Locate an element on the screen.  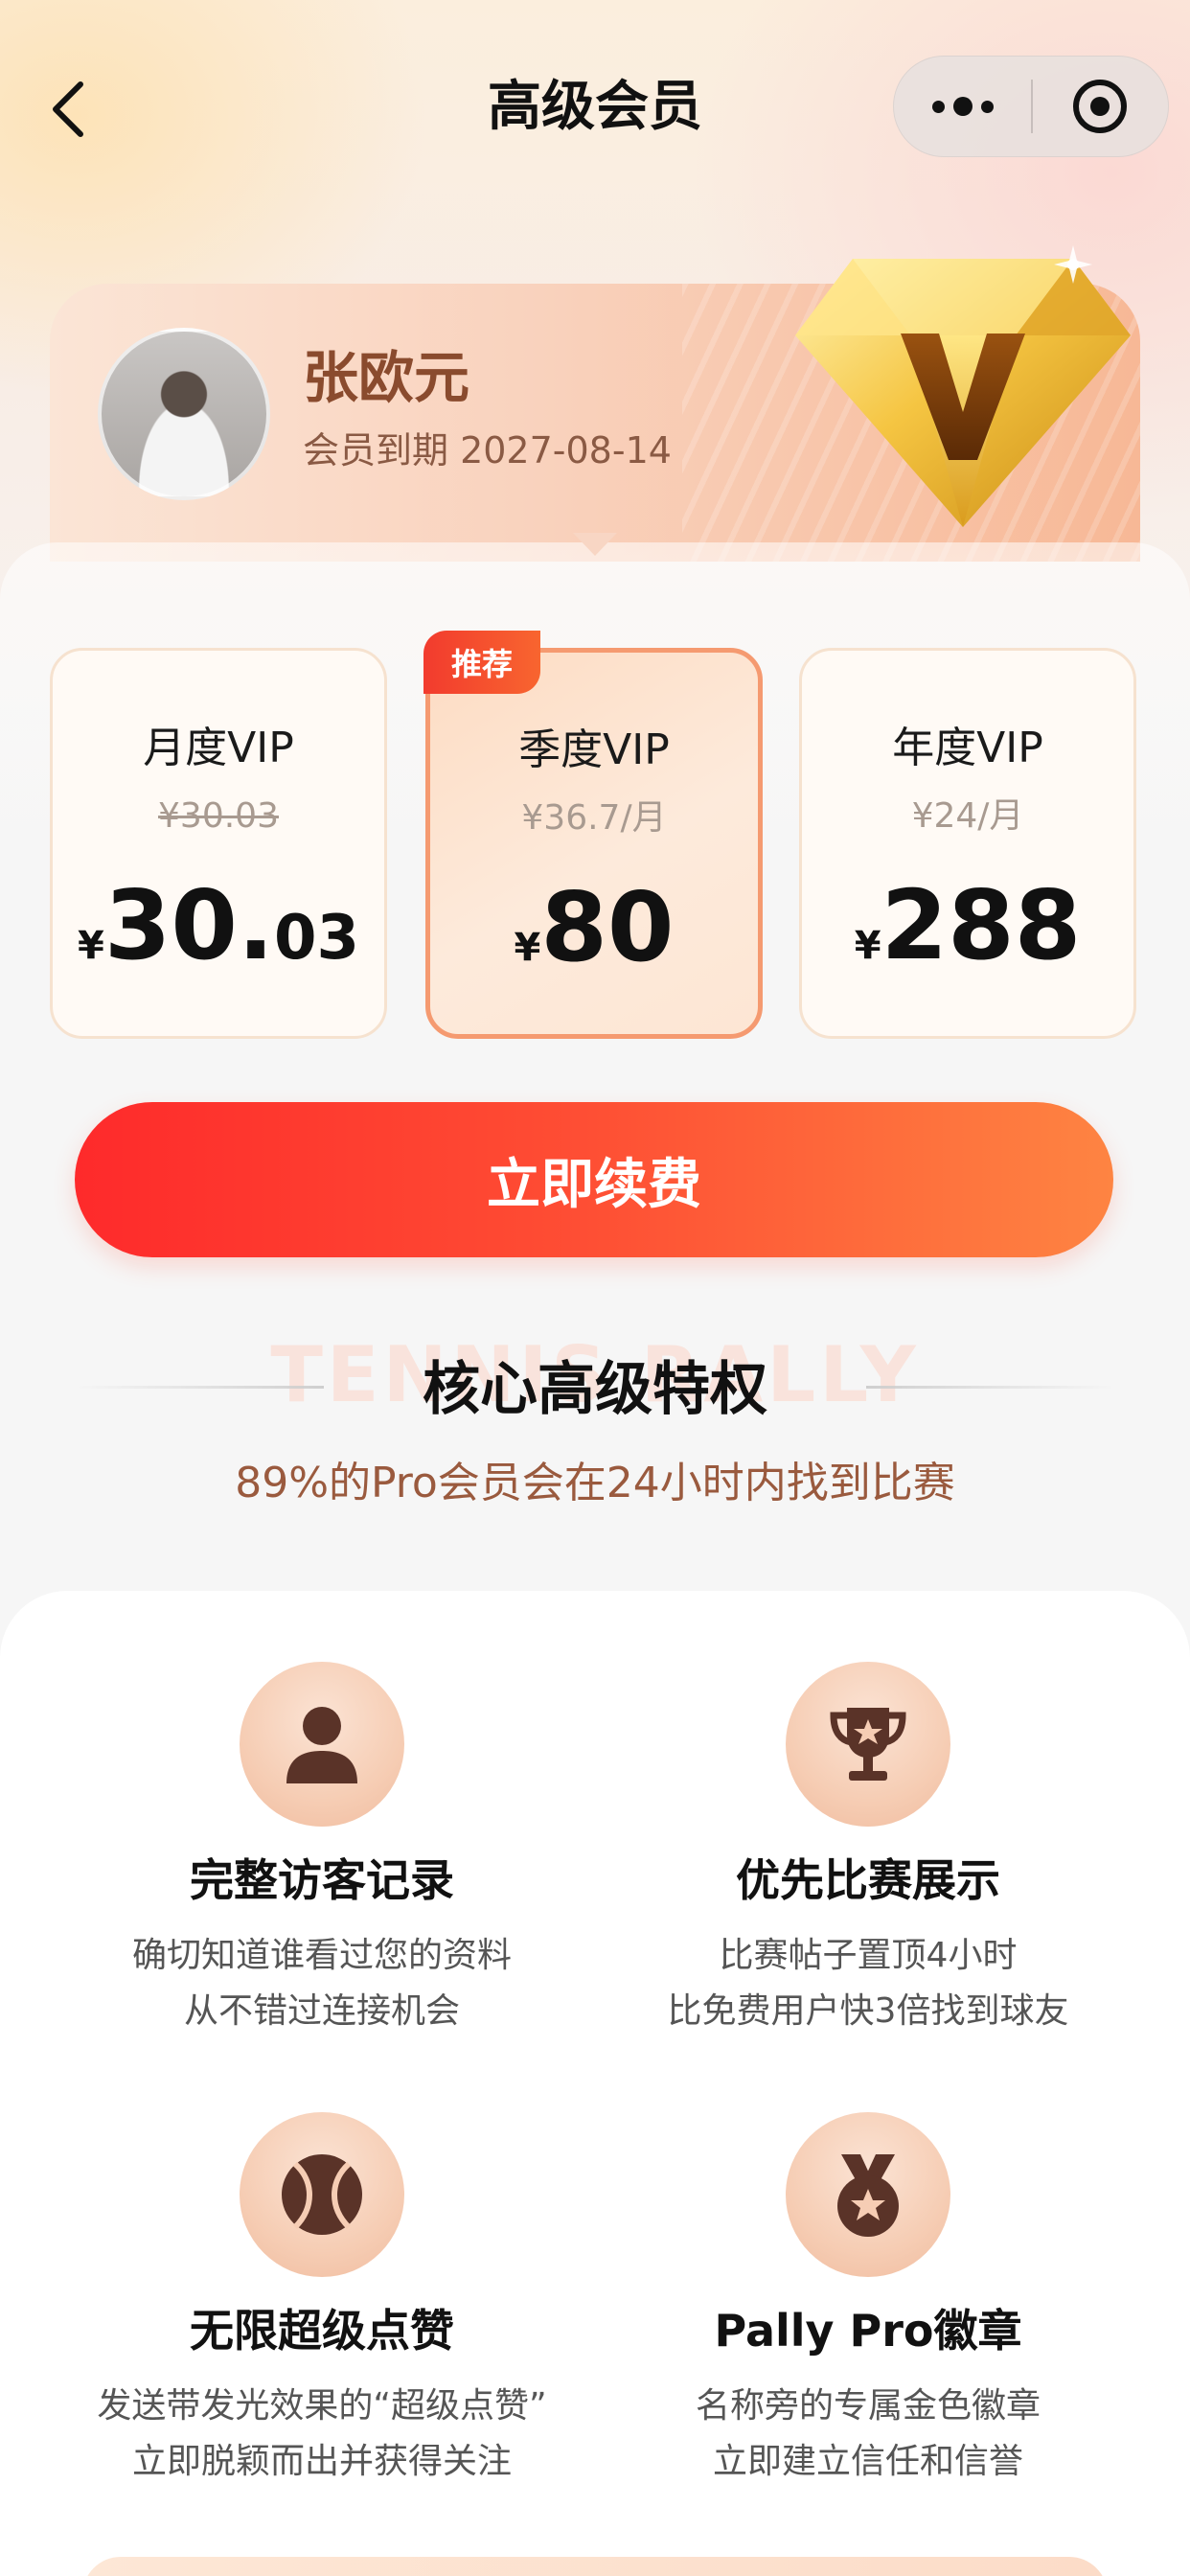
card-pointer is located at coordinates (595, 544).